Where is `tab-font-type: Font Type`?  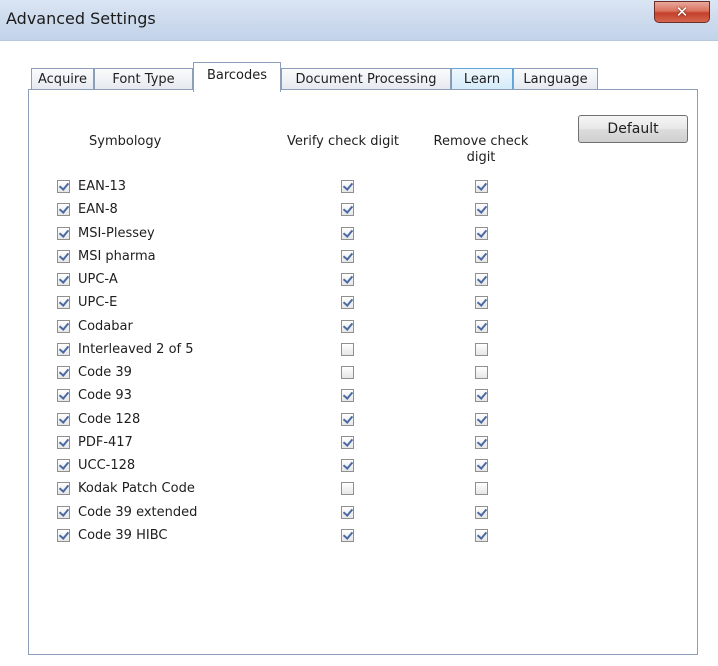
tab-font-type: Font Type is located at coordinates (143, 79).